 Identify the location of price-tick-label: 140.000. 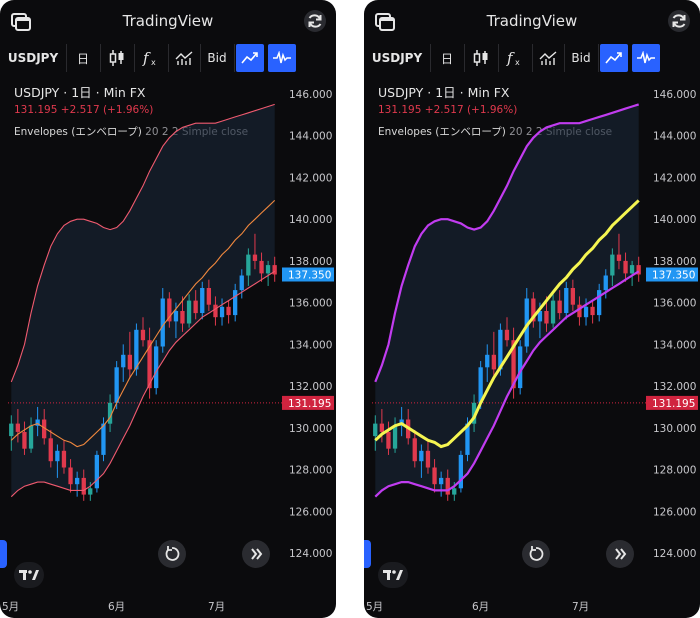
(674, 220).